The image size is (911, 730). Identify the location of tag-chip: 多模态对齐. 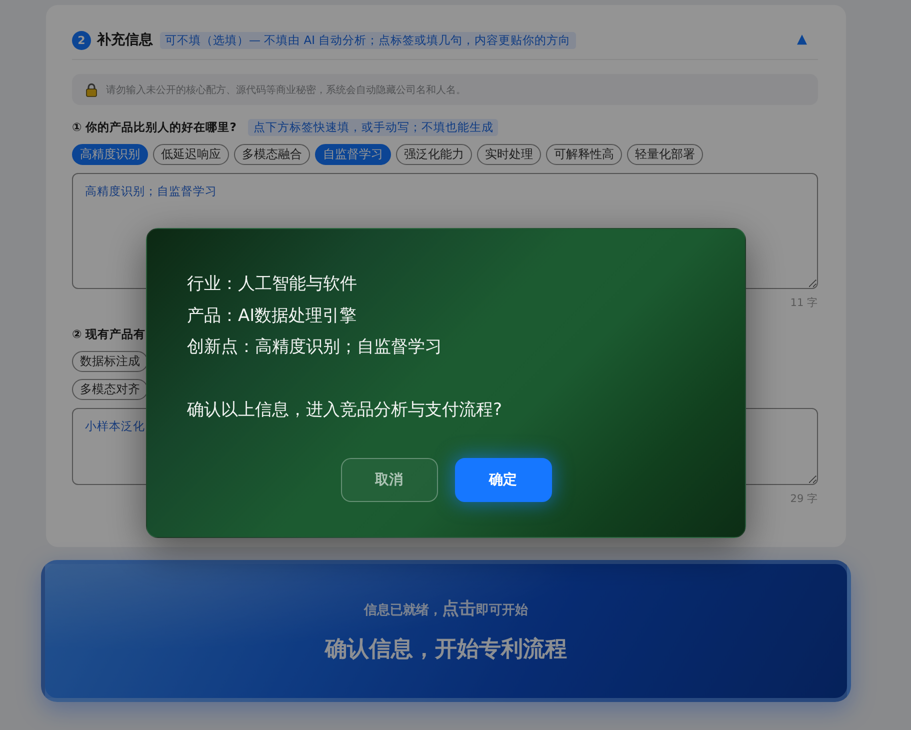
(110, 389).